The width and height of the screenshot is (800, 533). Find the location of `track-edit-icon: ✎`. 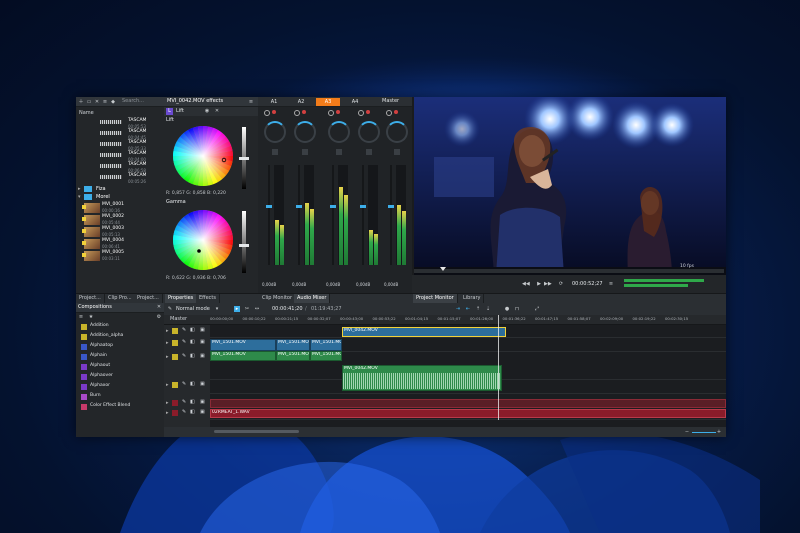

track-edit-icon: ✎ is located at coordinates (184, 356).